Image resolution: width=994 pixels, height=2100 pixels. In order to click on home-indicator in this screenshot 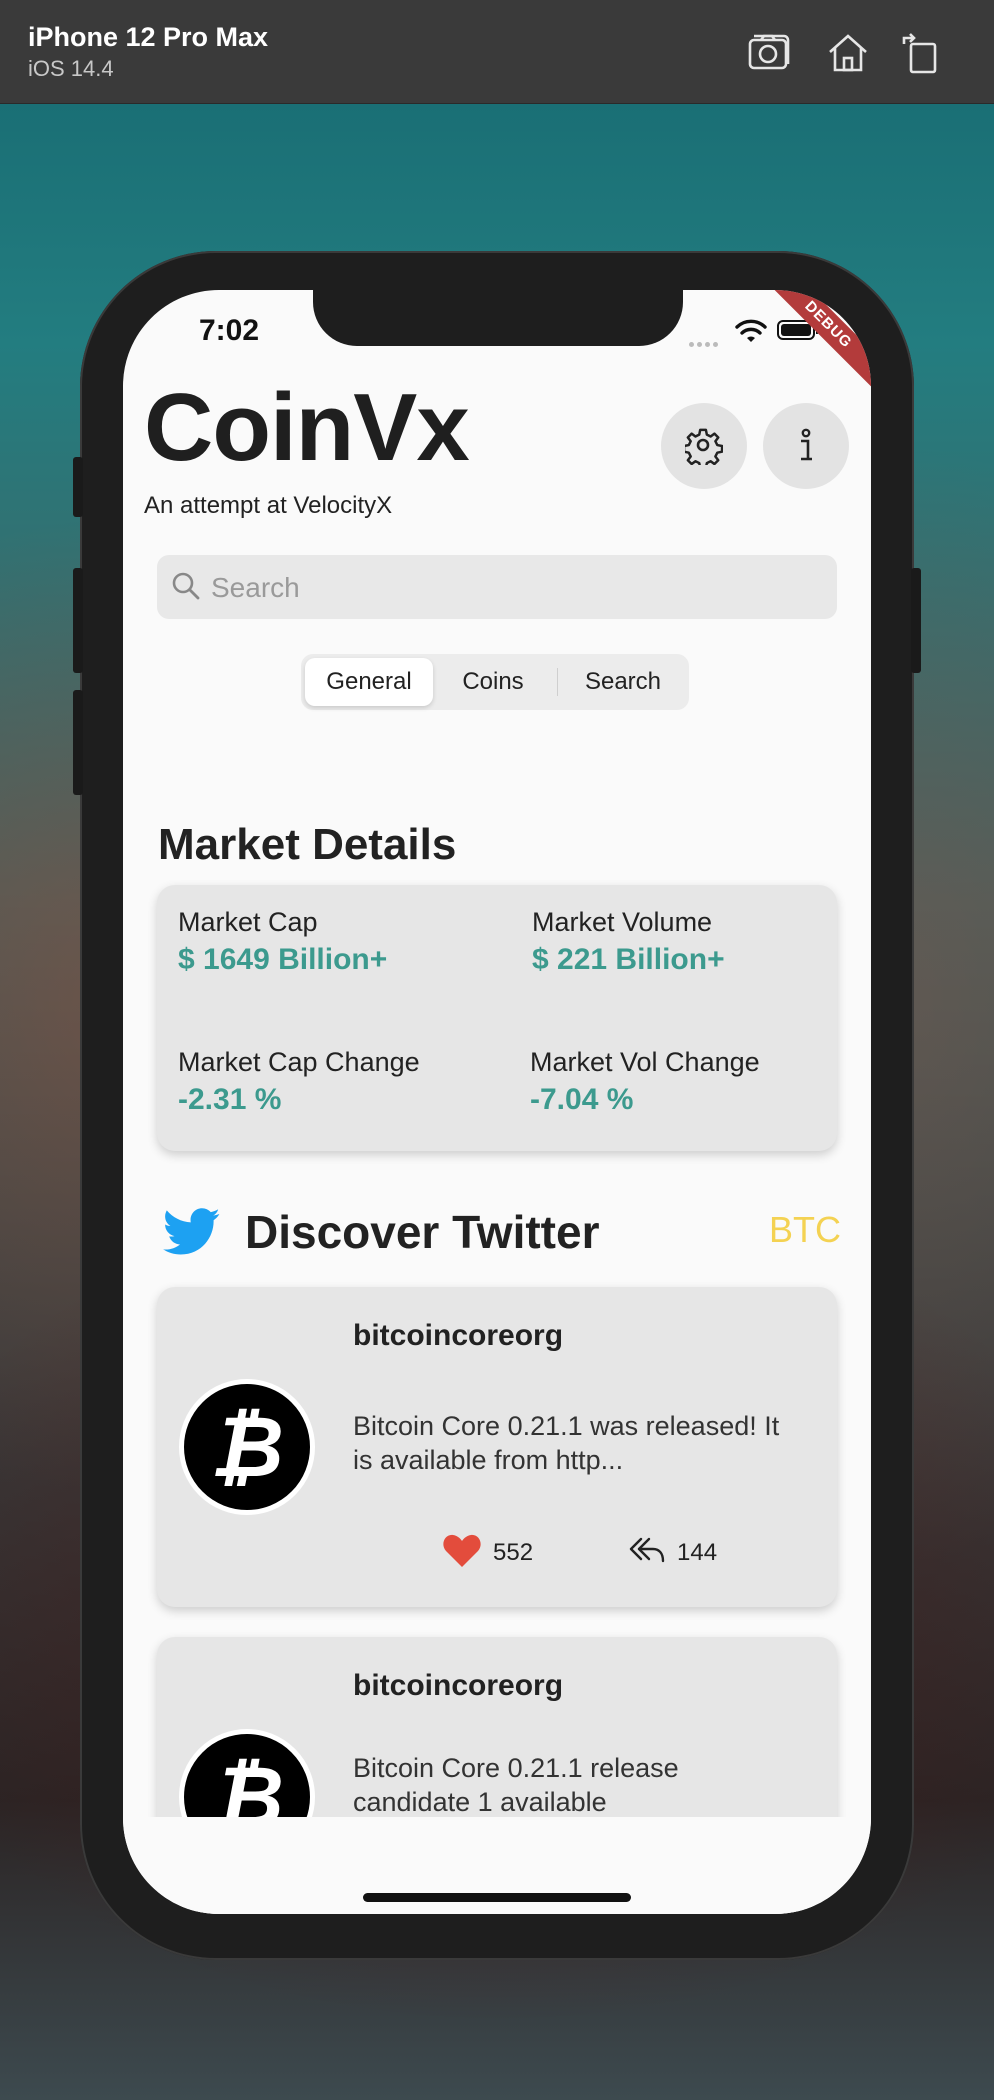, I will do `click(497, 1897)`.